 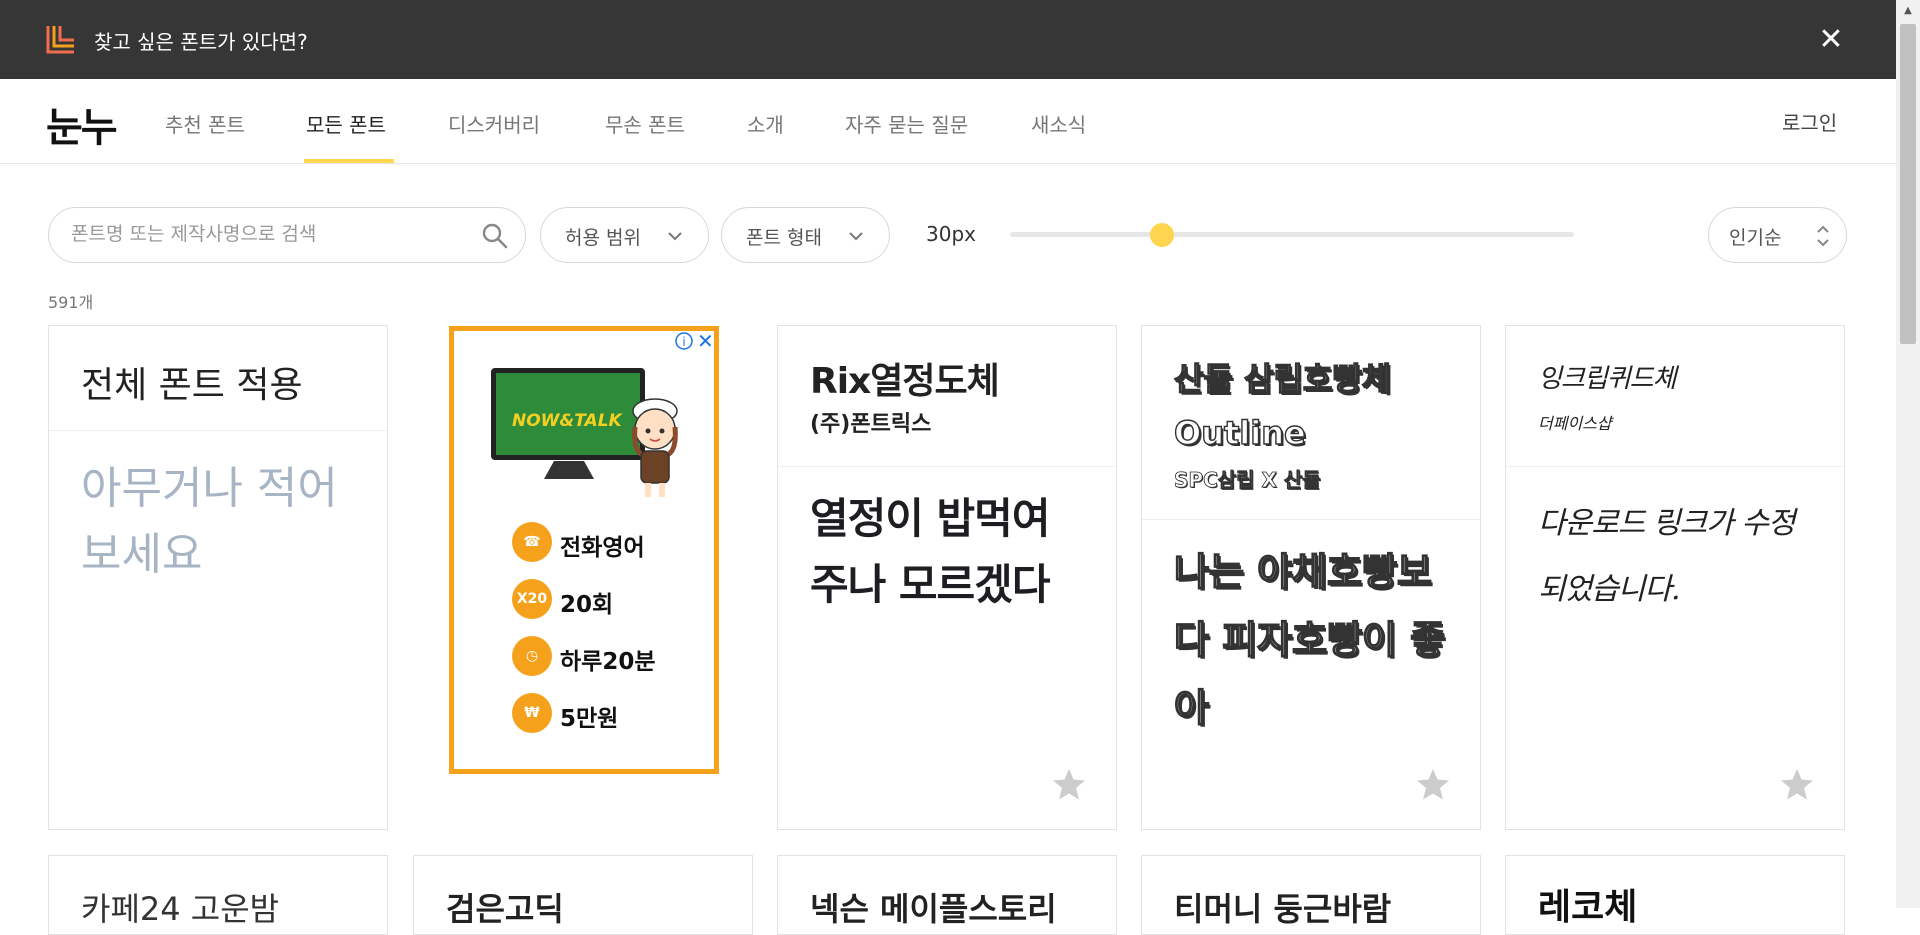 I want to click on card-header: 전체 폰트 적용, so click(x=218, y=378).